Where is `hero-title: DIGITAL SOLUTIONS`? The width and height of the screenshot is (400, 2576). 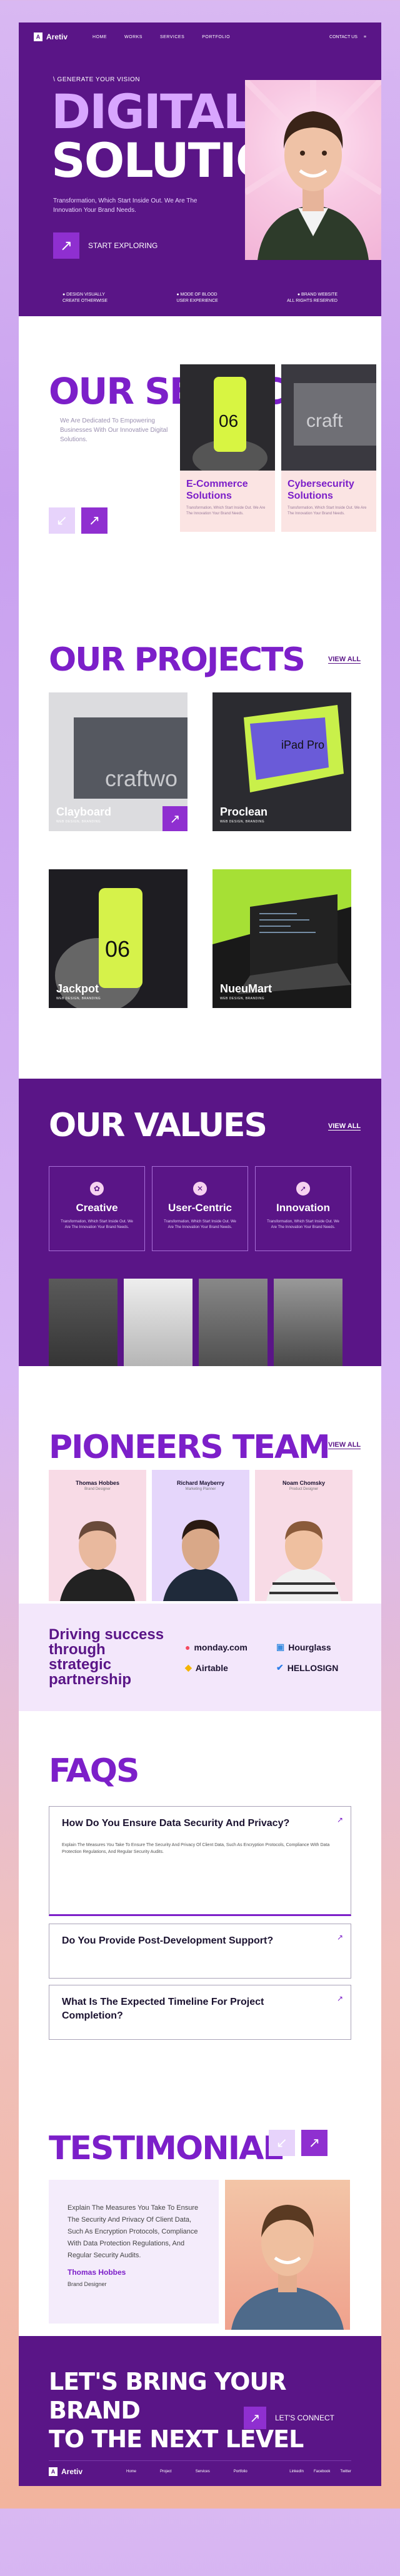
hero-title: DIGITAL SOLUTIONS is located at coordinates (200, 136).